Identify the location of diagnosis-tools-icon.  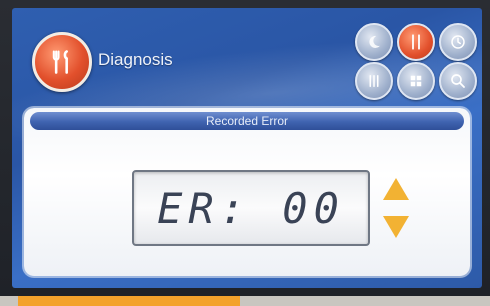
(62, 62).